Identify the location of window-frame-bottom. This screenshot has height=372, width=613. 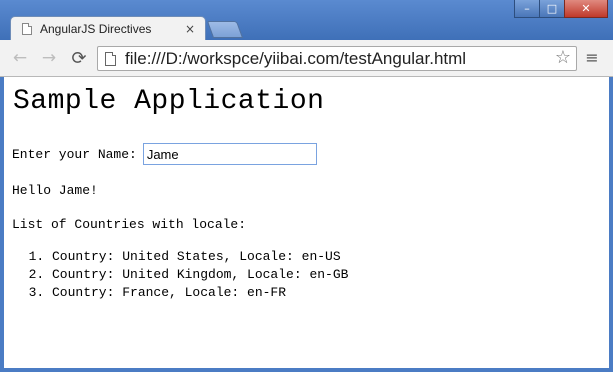
(306, 370).